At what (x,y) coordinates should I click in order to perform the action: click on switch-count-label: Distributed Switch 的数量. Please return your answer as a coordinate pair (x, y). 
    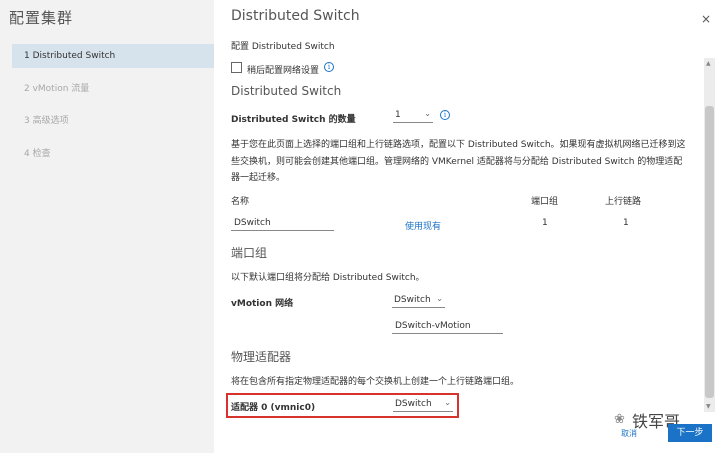
    Looking at the image, I should click on (293, 120).